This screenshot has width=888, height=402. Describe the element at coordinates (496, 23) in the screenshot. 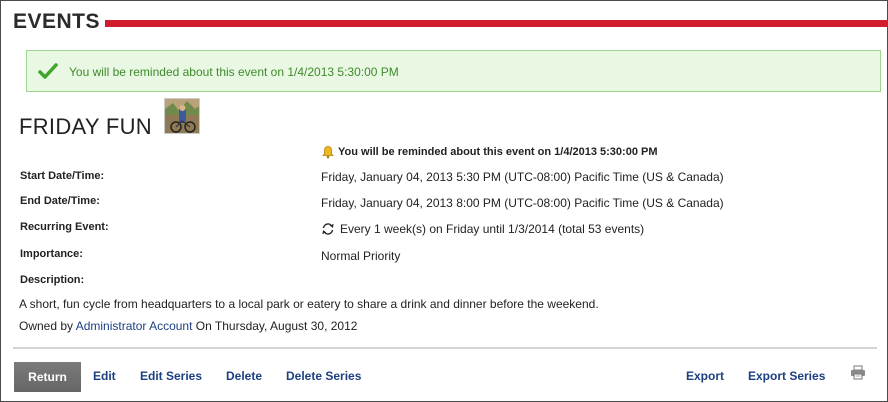

I see `header-accent-bar` at that location.